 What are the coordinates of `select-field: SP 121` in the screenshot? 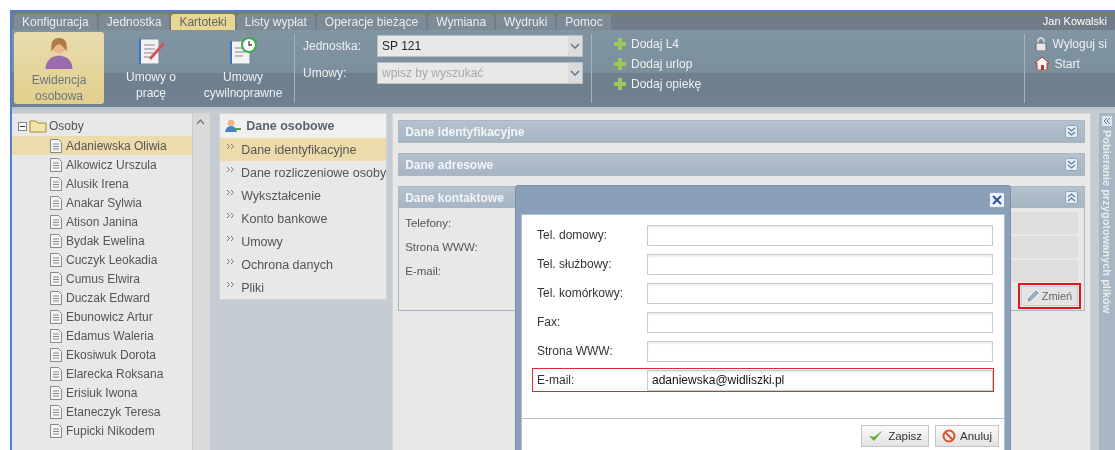 It's located at (480, 46).